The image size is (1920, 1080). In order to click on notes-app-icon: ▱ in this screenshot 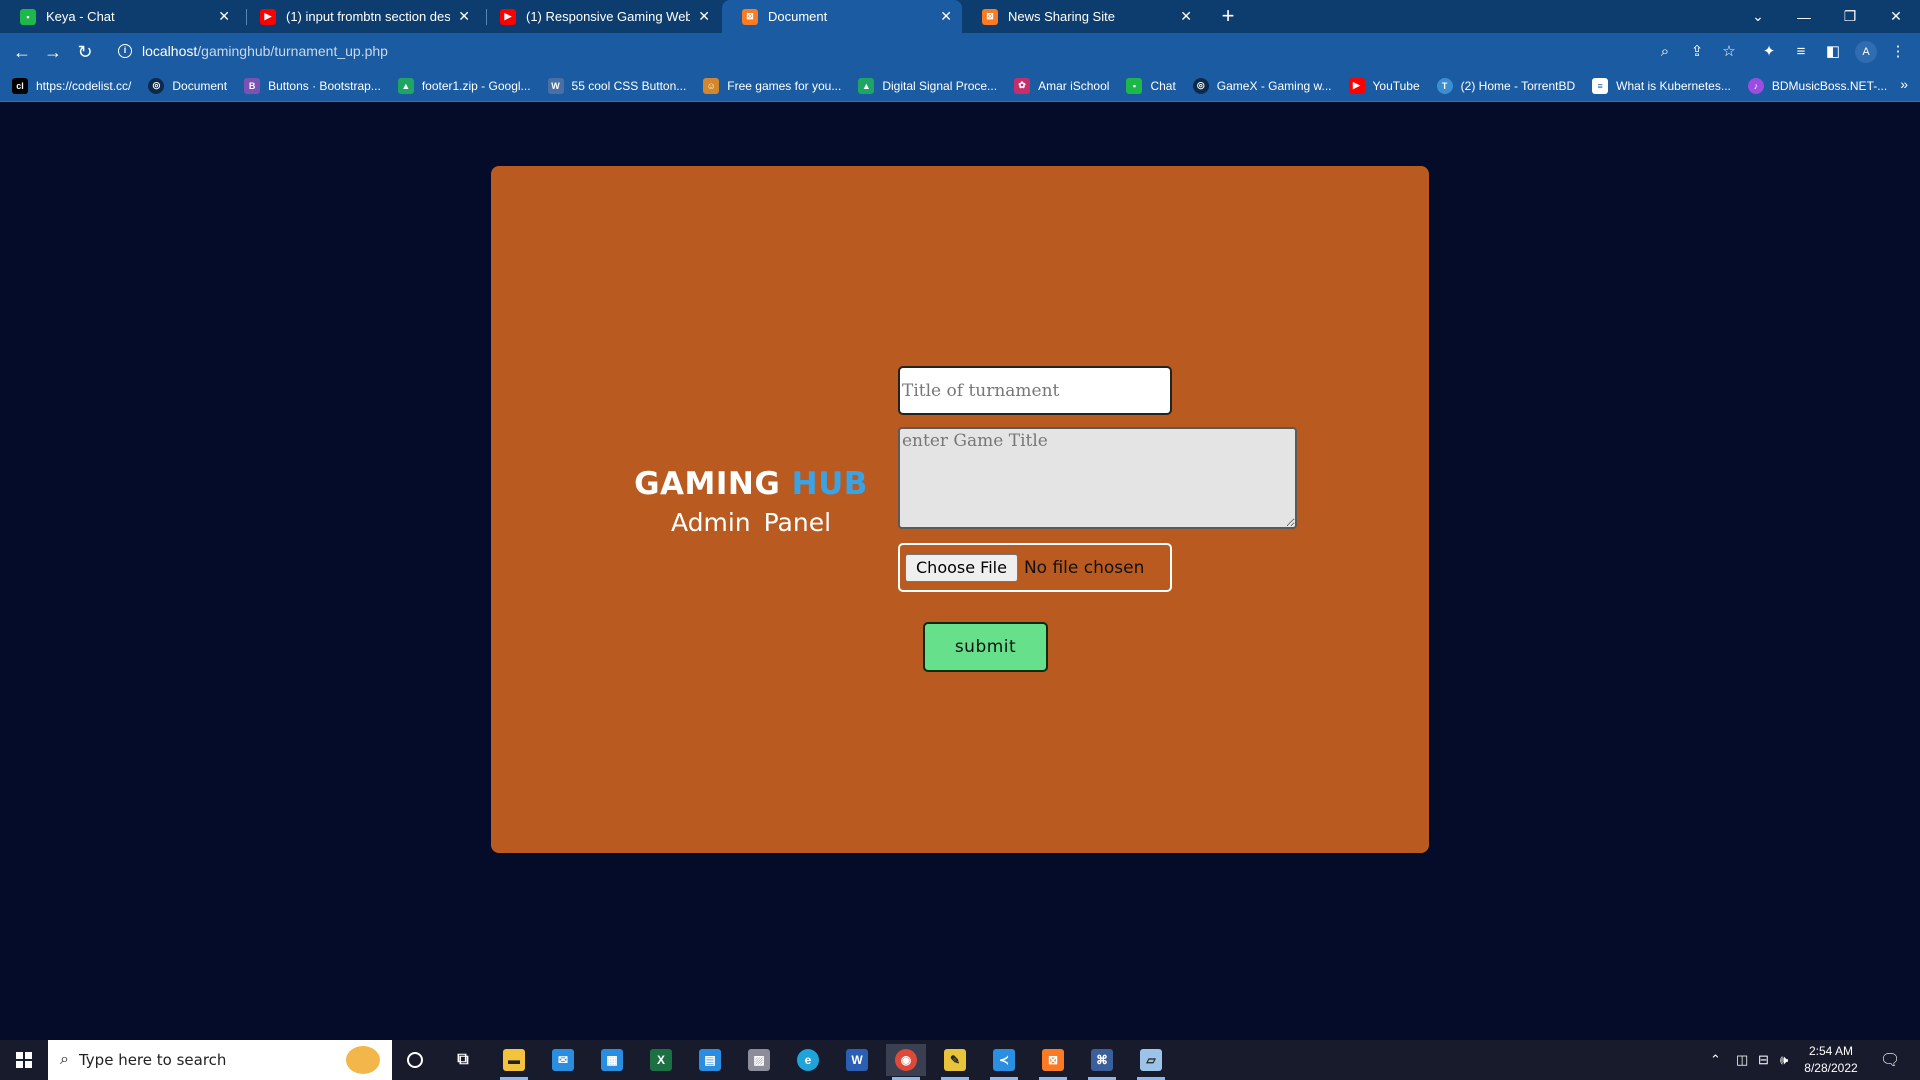, I will do `click(1151, 1062)`.